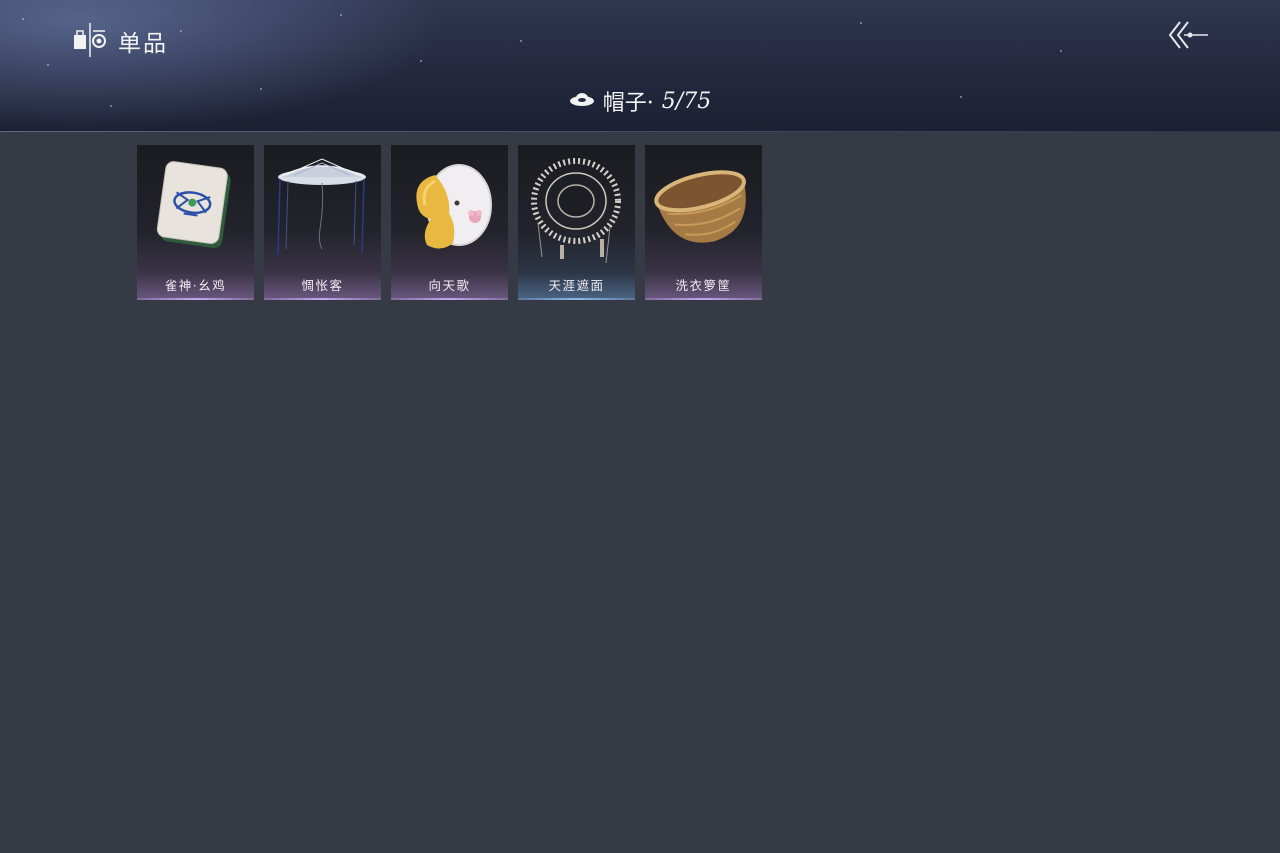  I want to click on category-header: 帽子· 5/75, so click(640, 101).